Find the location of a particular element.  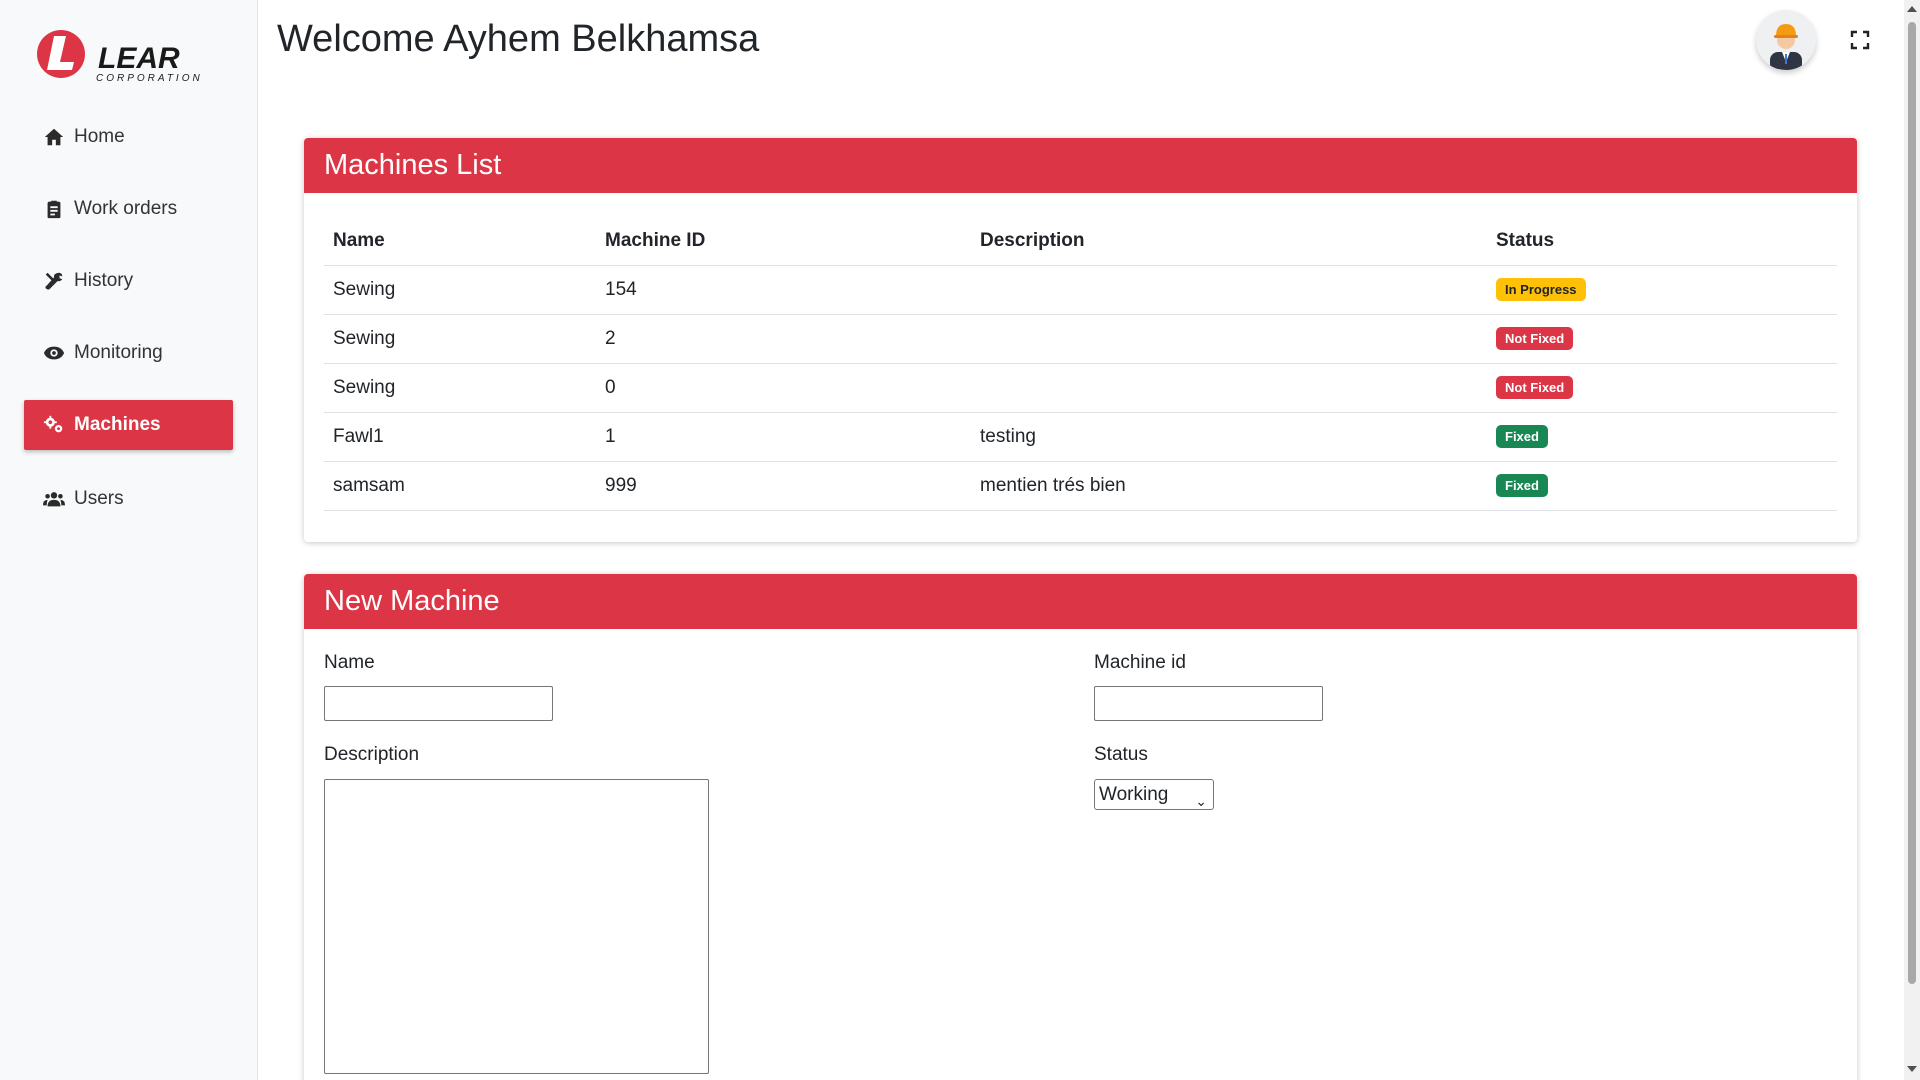

lear-logo: LEAR CORPORATION is located at coordinates (131, 56).